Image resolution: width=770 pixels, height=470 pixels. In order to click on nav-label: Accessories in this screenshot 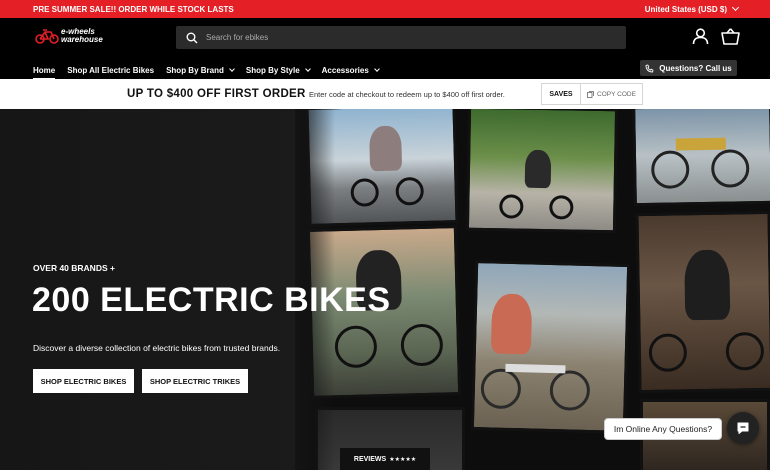, I will do `click(345, 70)`.